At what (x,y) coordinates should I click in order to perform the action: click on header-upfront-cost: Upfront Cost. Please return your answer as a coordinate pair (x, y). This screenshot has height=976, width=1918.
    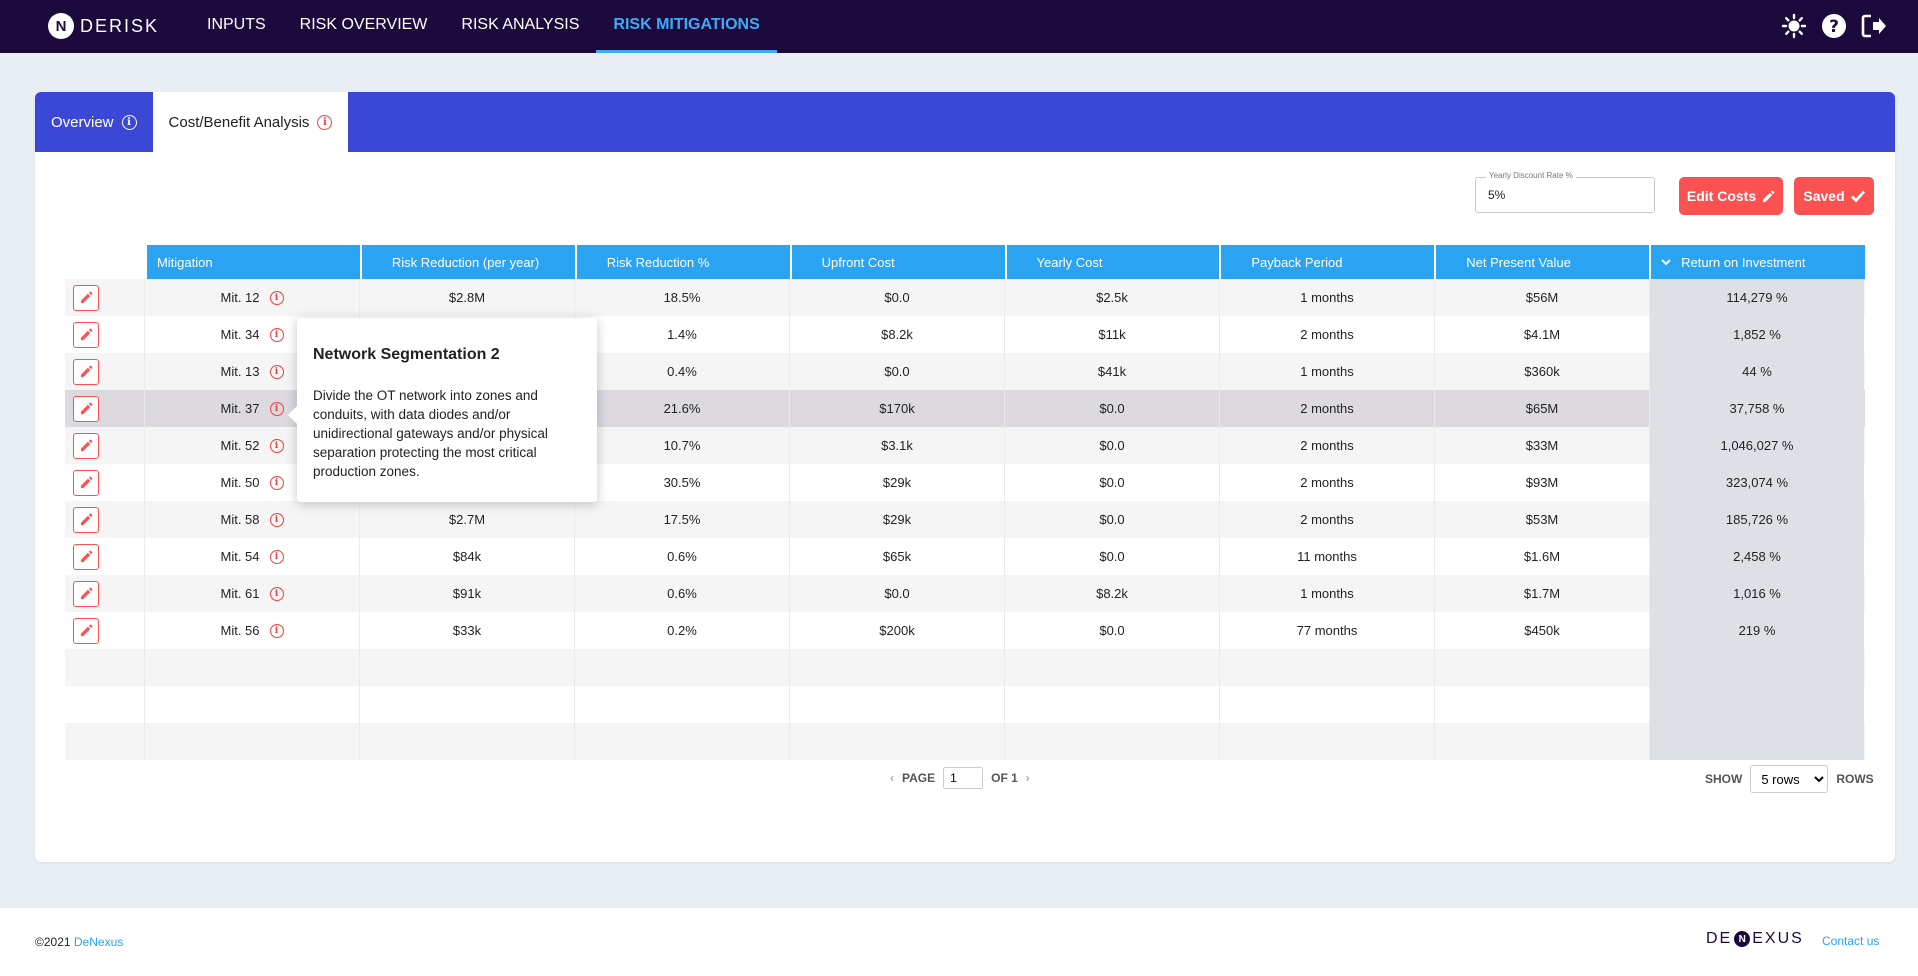
    Looking at the image, I should click on (898, 262).